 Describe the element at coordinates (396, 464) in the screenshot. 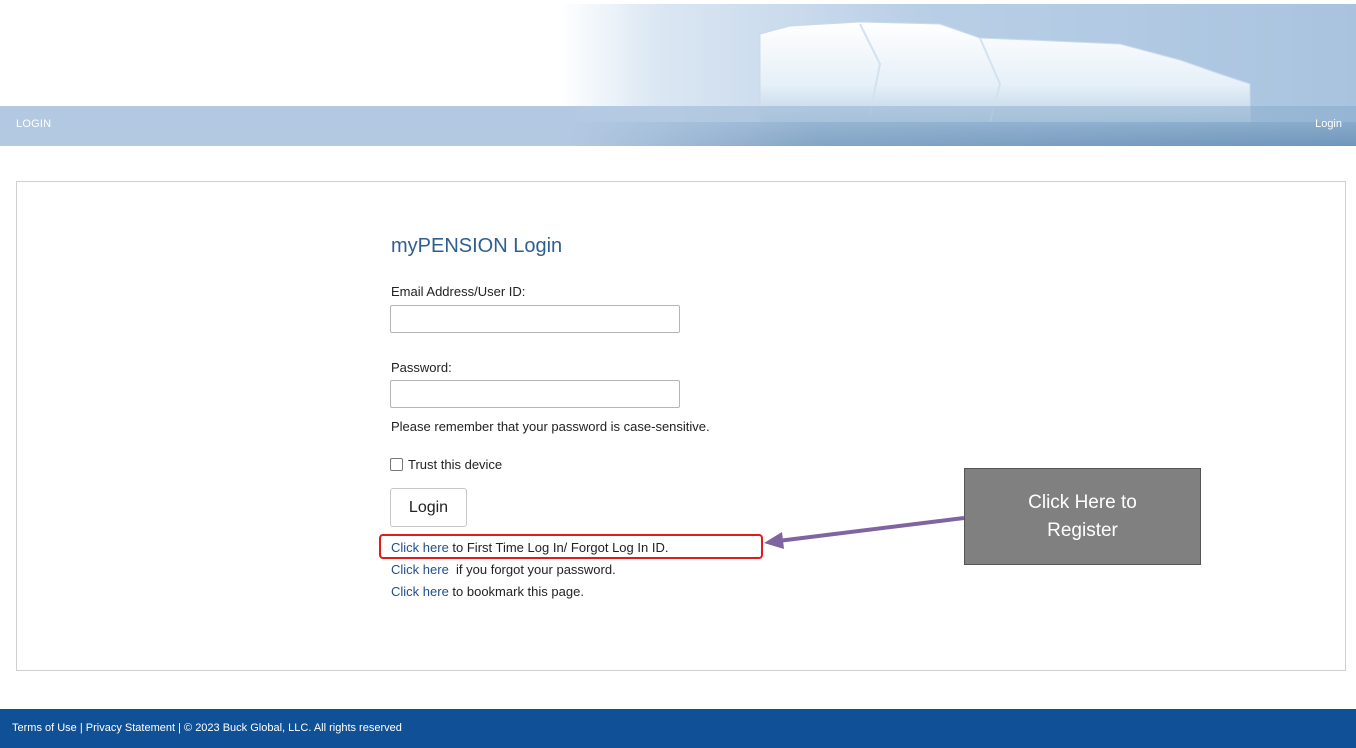

I see `trust-device-checkbox` at that location.